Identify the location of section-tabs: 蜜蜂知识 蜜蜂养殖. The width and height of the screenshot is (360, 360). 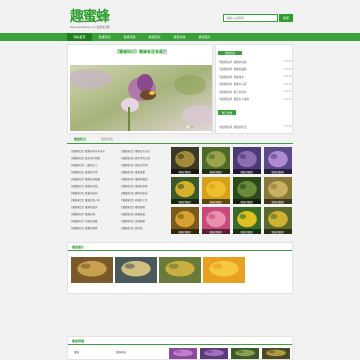
(180, 139).